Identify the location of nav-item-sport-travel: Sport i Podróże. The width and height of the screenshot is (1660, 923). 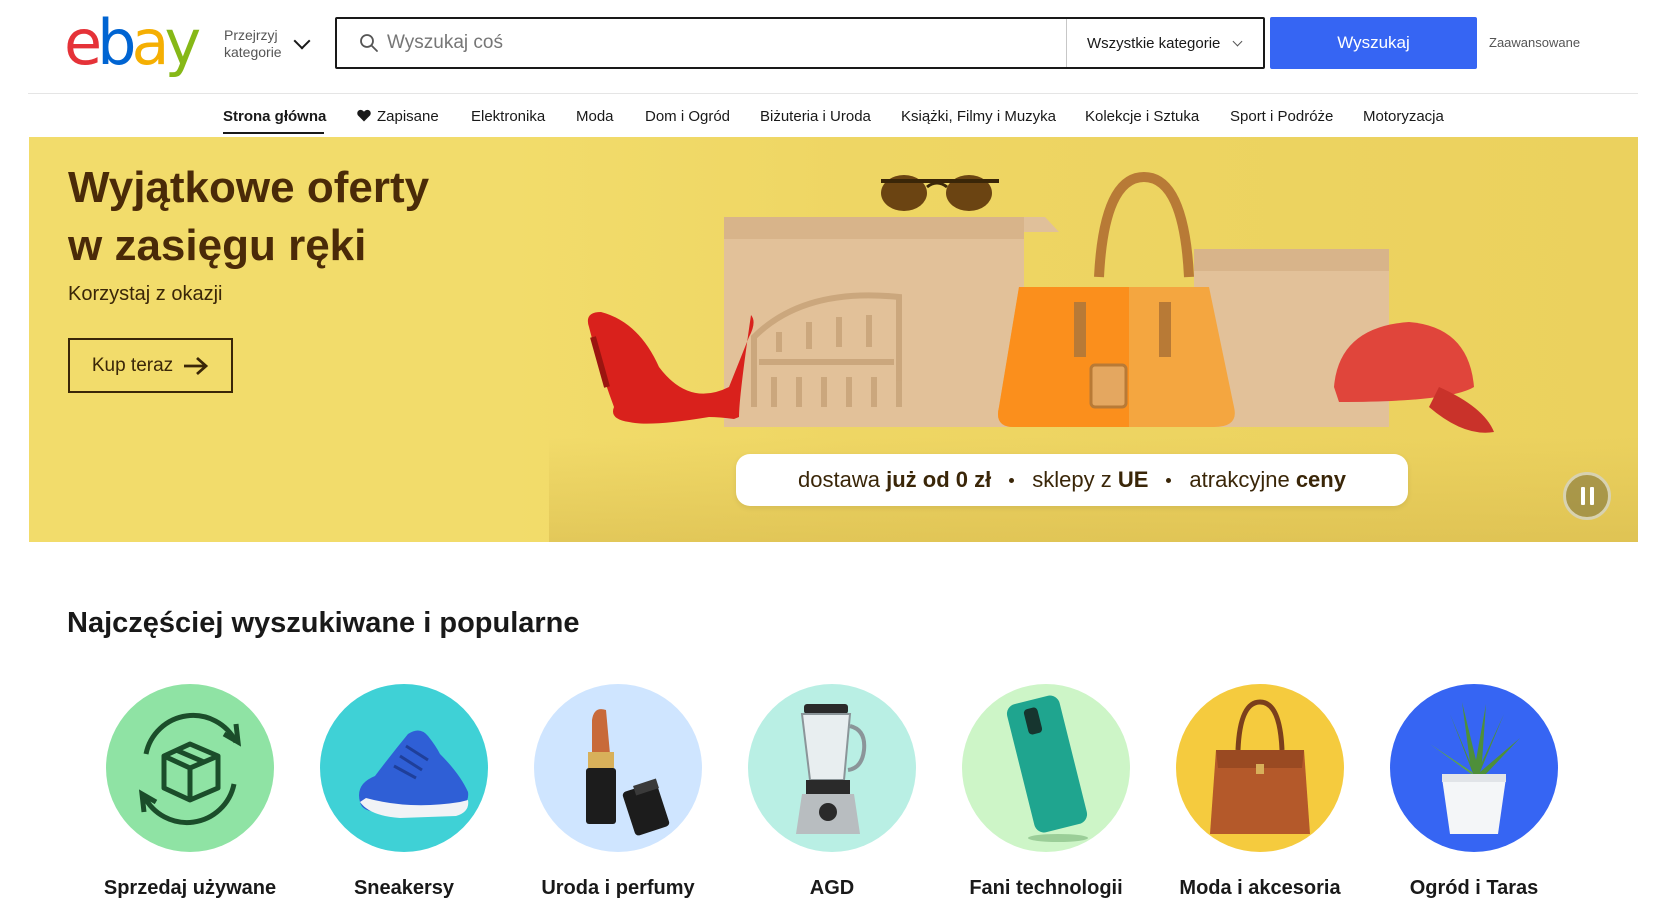
(1281, 116).